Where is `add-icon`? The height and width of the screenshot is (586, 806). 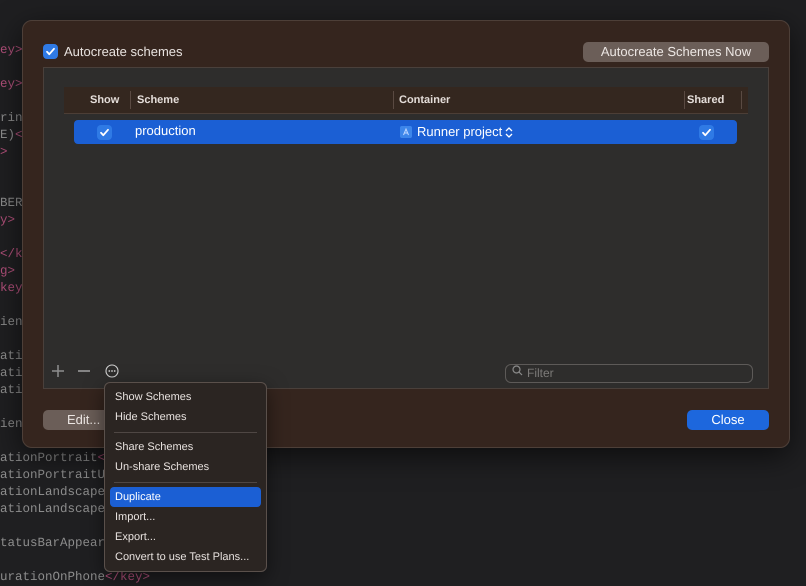 add-icon is located at coordinates (58, 371).